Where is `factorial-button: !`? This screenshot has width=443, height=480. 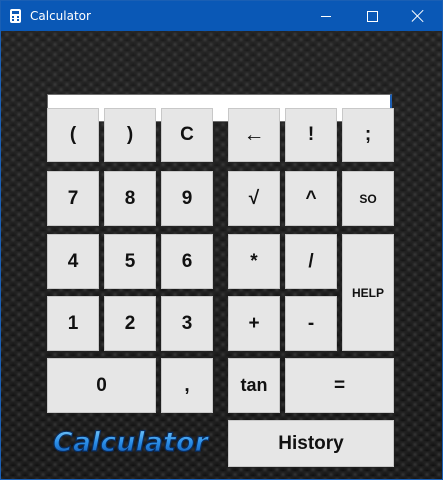 factorial-button: ! is located at coordinates (311, 135).